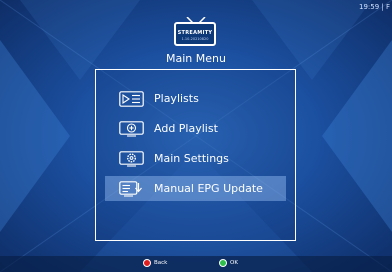 This screenshot has width=392, height=272. Describe the element at coordinates (195, 39) in the screenshot. I see `app-version: 1.10-20210820` at that location.